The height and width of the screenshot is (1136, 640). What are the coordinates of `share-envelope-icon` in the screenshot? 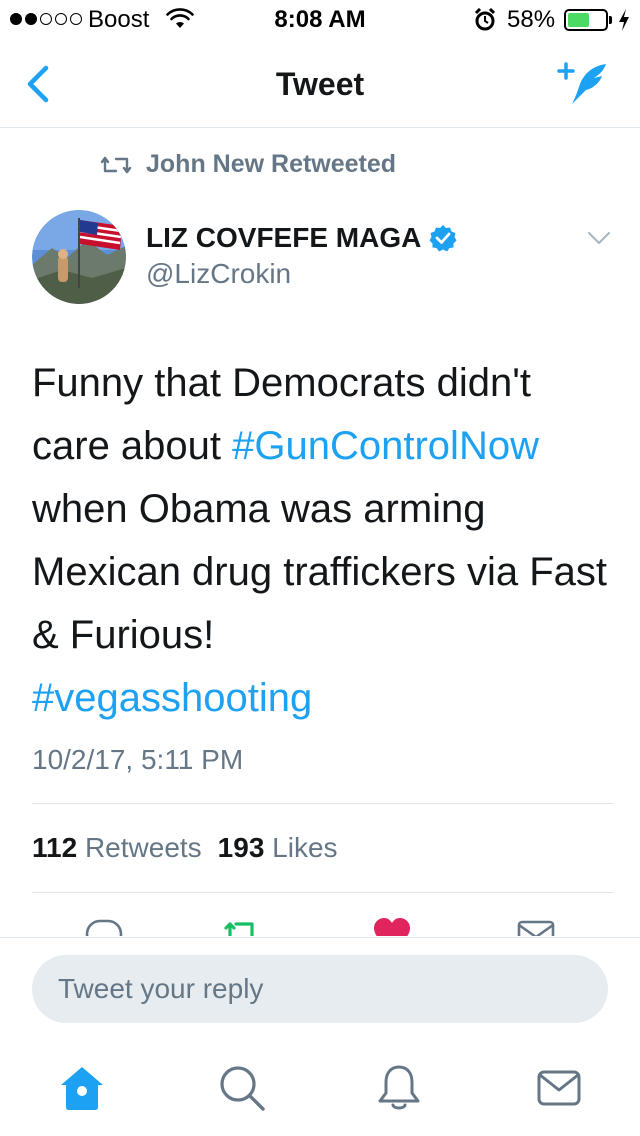 It's located at (536, 926).